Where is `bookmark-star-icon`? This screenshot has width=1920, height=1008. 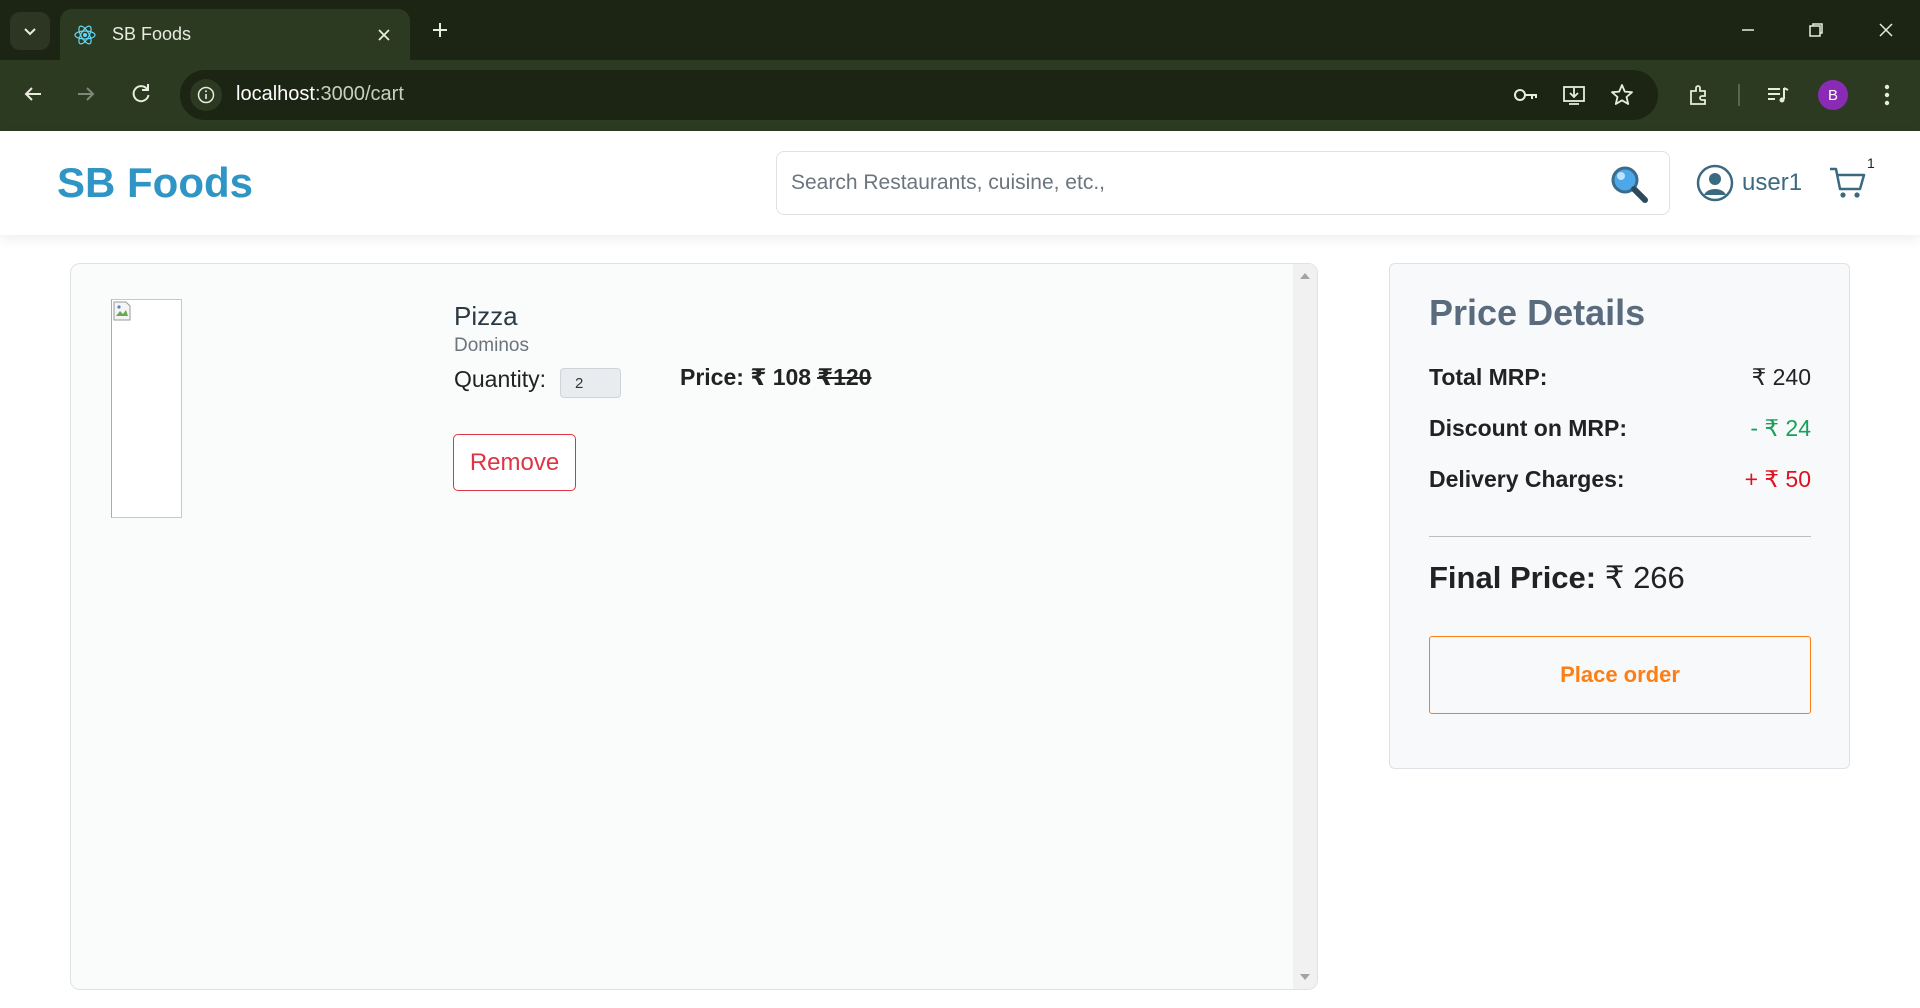
bookmark-star-icon is located at coordinates (1622, 95).